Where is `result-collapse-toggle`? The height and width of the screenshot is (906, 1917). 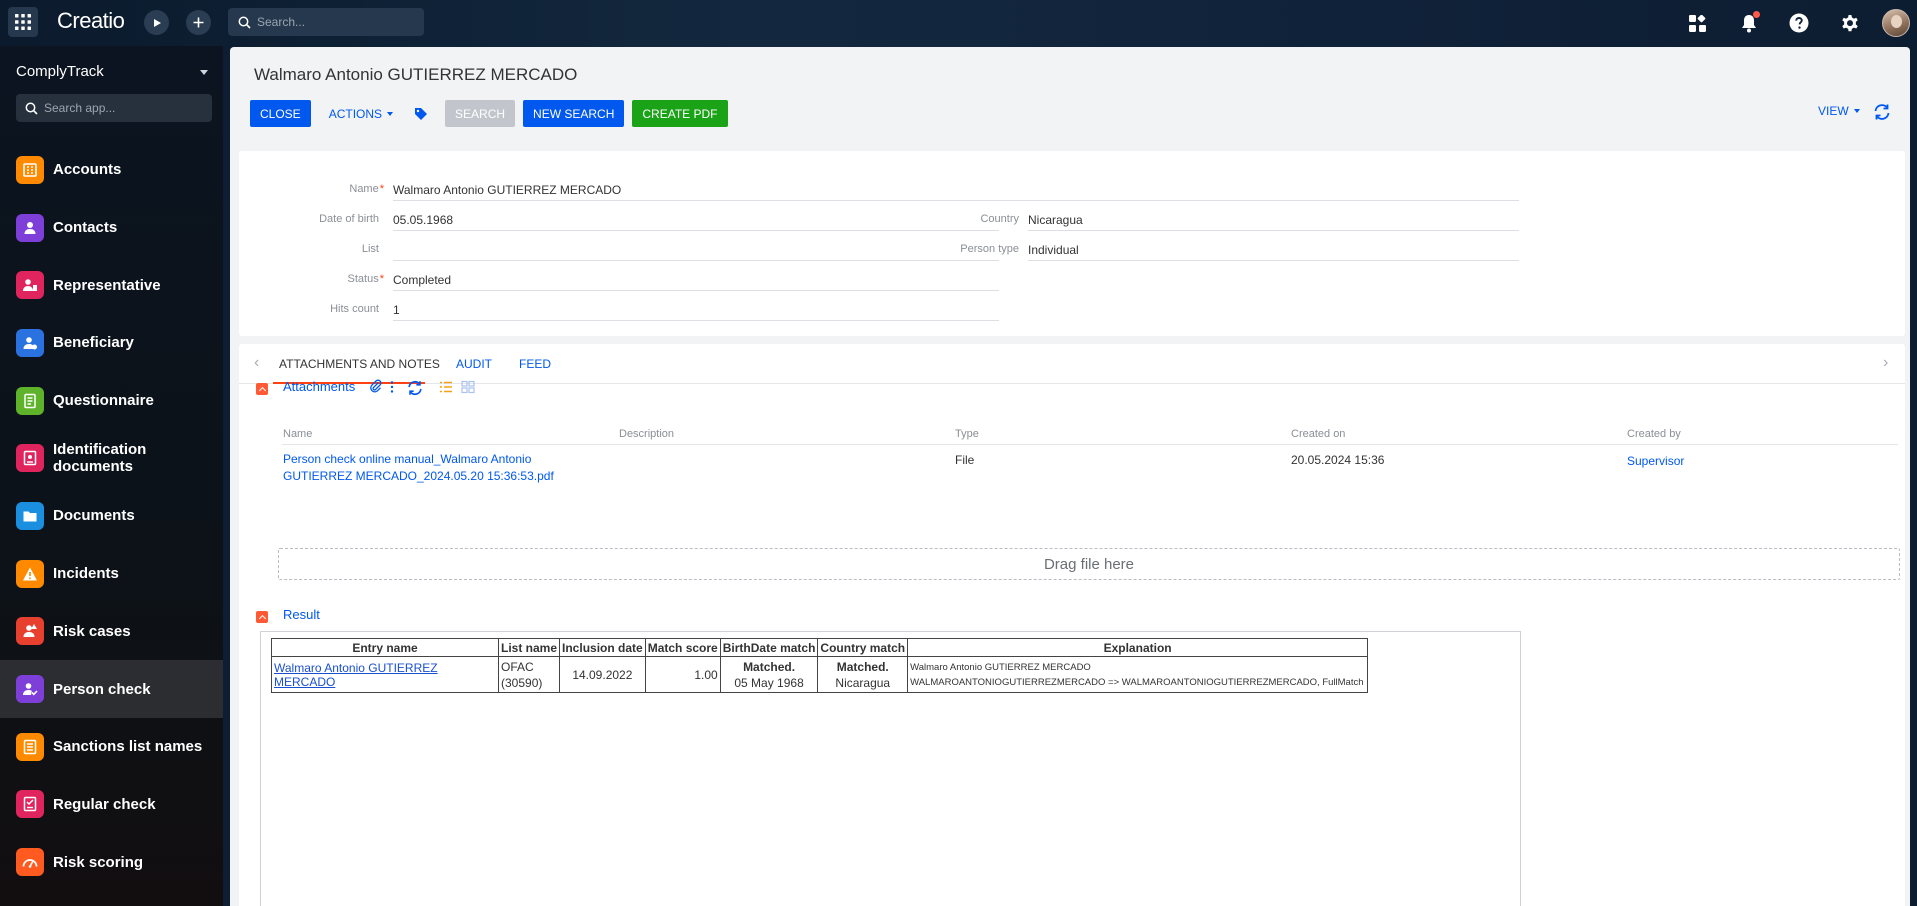
result-collapse-toggle is located at coordinates (262, 617).